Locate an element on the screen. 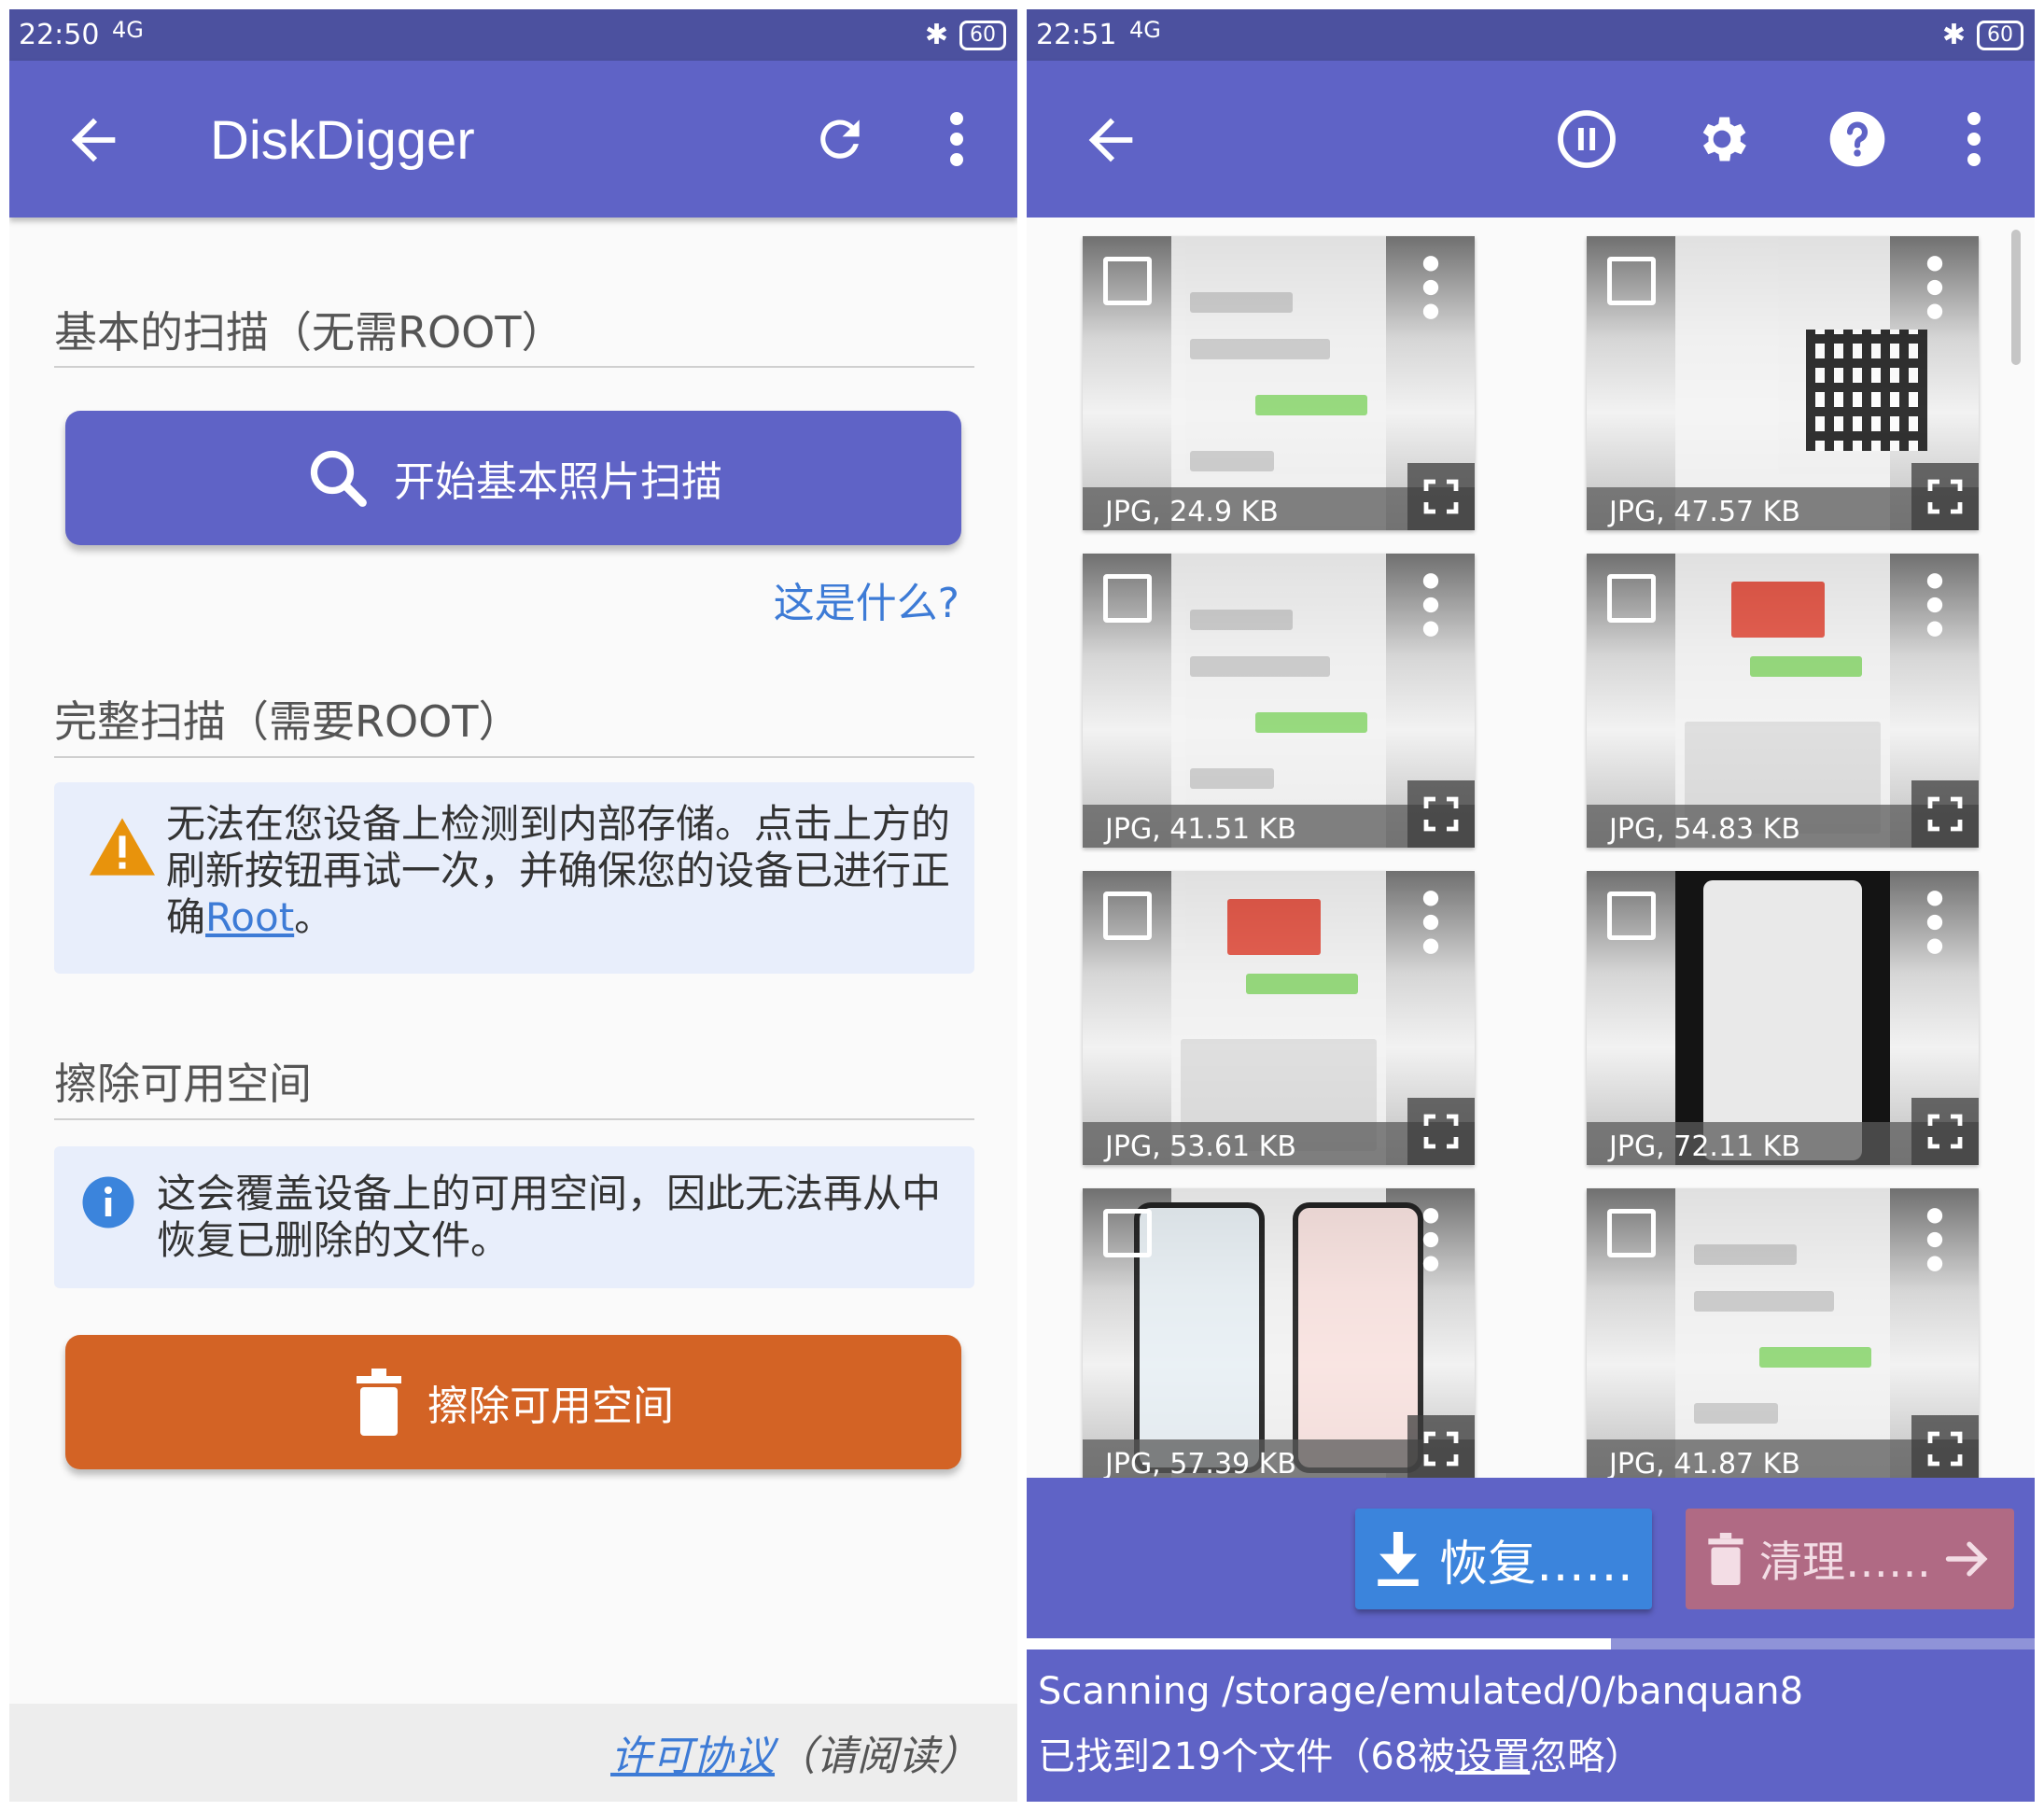  what-is-this-link: 这是什么? is located at coordinates (866, 599).